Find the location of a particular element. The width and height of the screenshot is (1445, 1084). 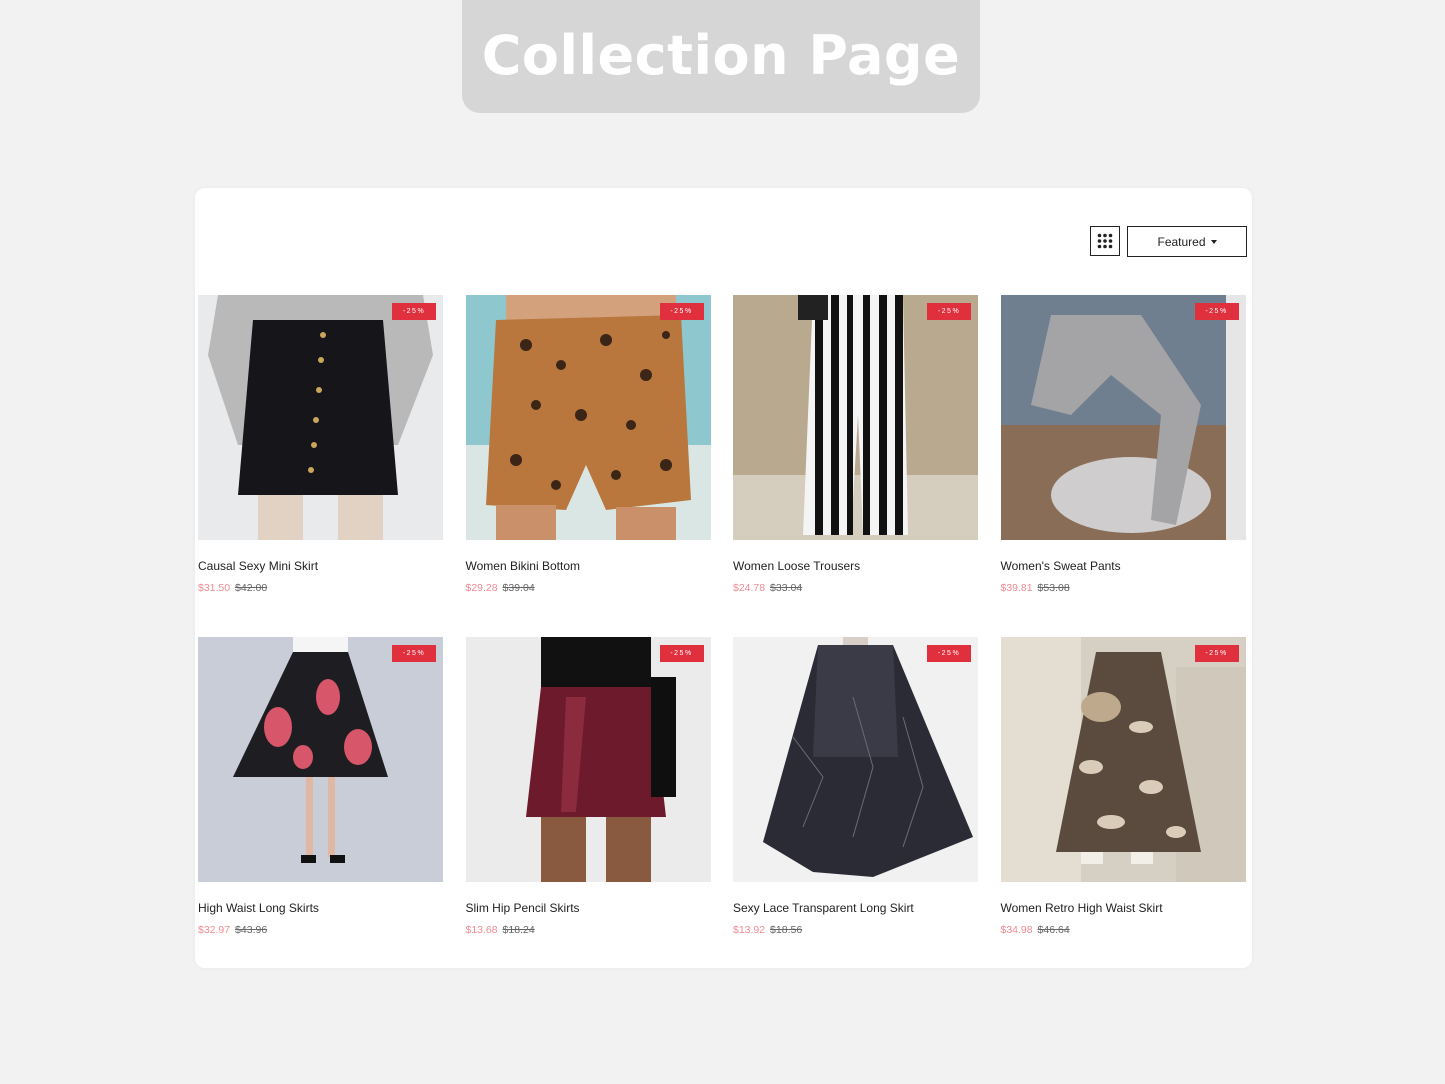

product-name: Slim Hip Pencil Skirts is located at coordinates (588, 908).